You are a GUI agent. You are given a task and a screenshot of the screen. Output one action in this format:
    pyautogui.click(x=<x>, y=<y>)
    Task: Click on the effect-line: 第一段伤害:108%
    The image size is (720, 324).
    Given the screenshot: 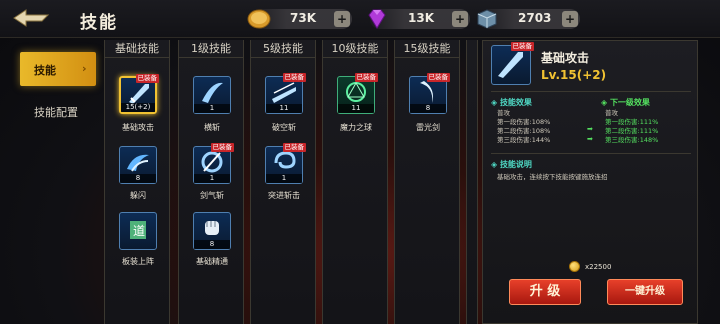 What is the action you would take?
    pyautogui.click(x=524, y=122)
    